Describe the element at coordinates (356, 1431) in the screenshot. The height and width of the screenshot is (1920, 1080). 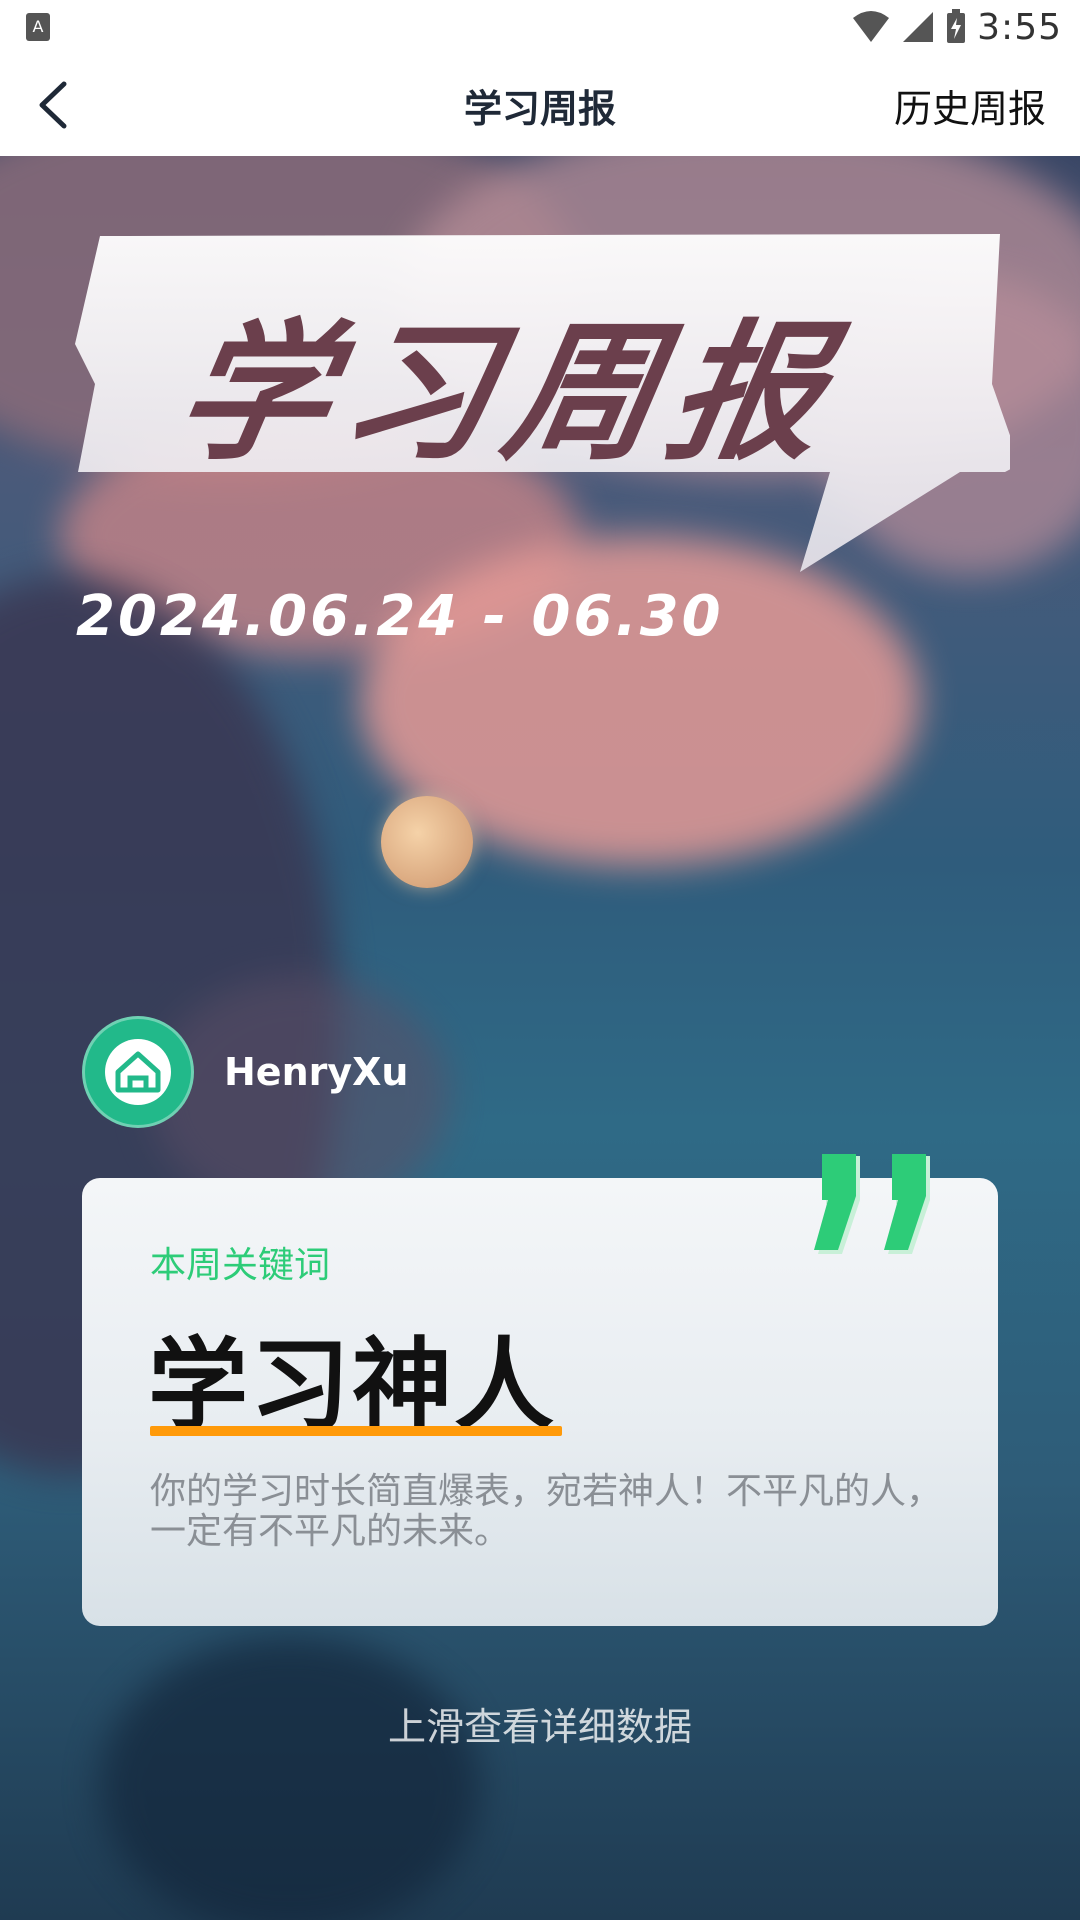
I see `keyword-underline` at that location.